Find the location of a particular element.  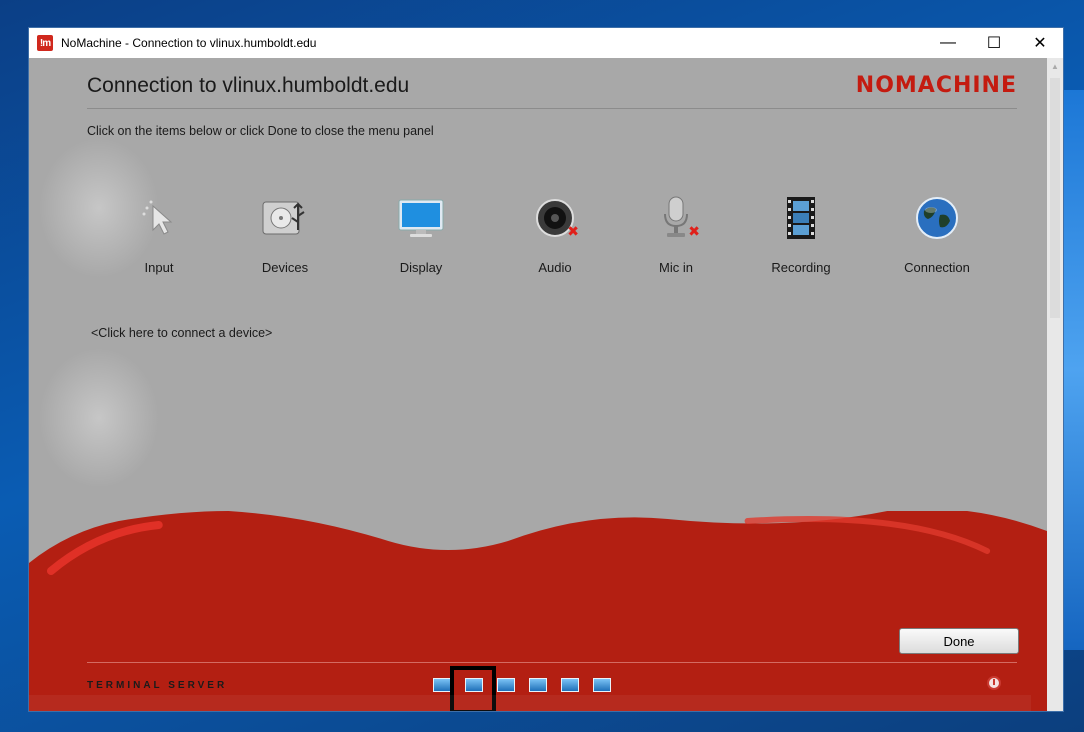

menu-item-label: Devices is located at coordinates (285, 267).